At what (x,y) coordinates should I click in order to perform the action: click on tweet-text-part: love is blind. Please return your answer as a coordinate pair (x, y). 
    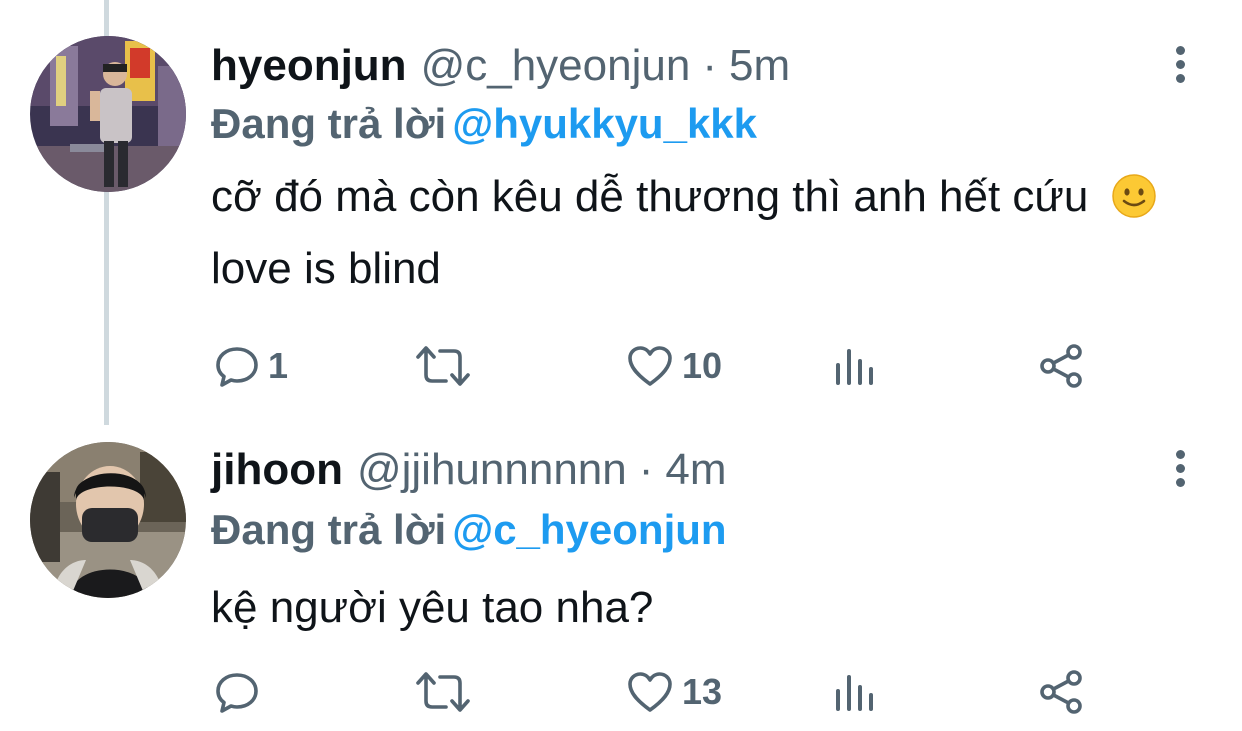
    Looking at the image, I should click on (326, 268).